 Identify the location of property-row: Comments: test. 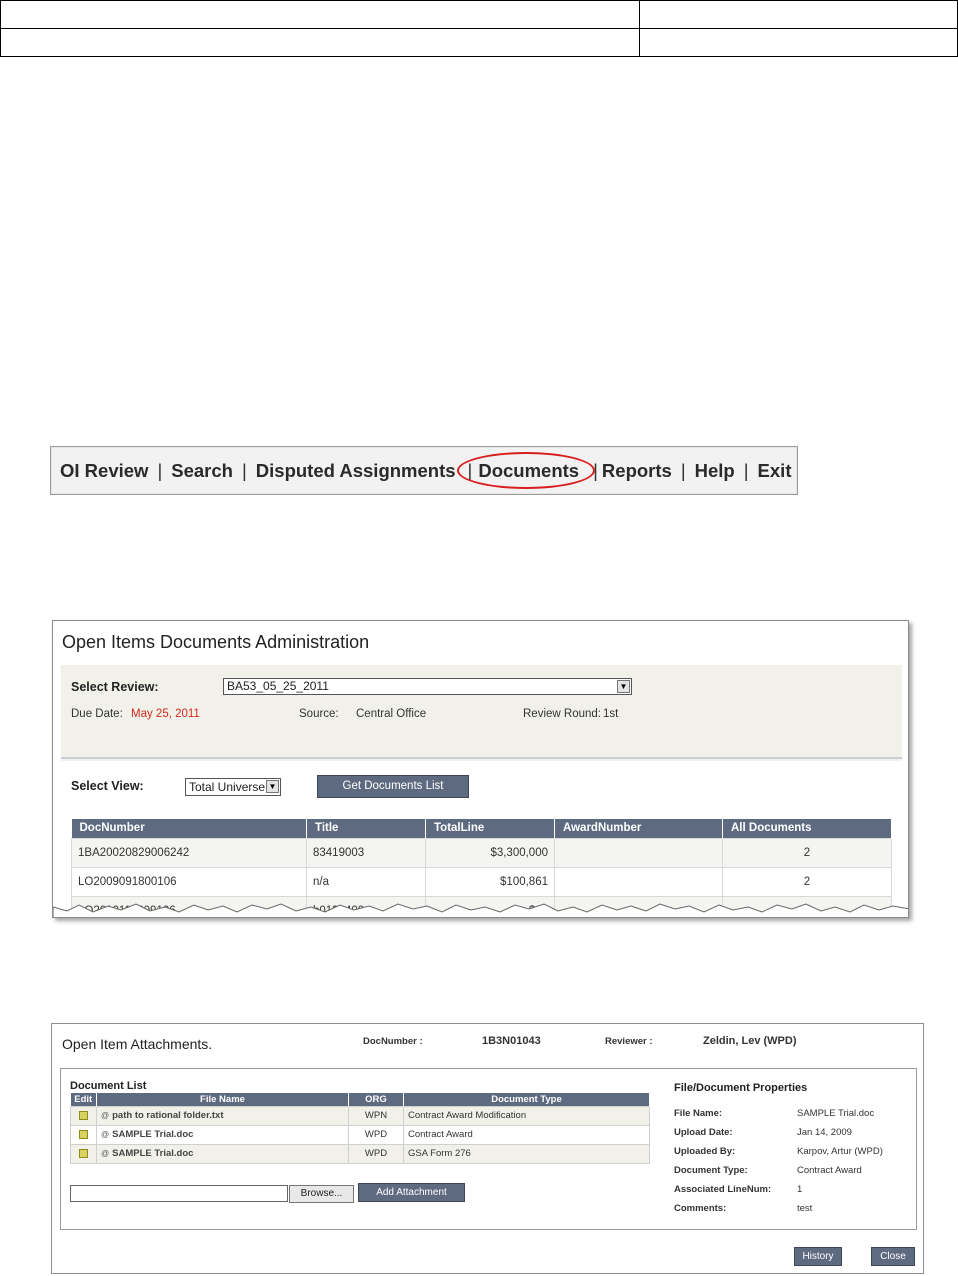
(794, 1208).